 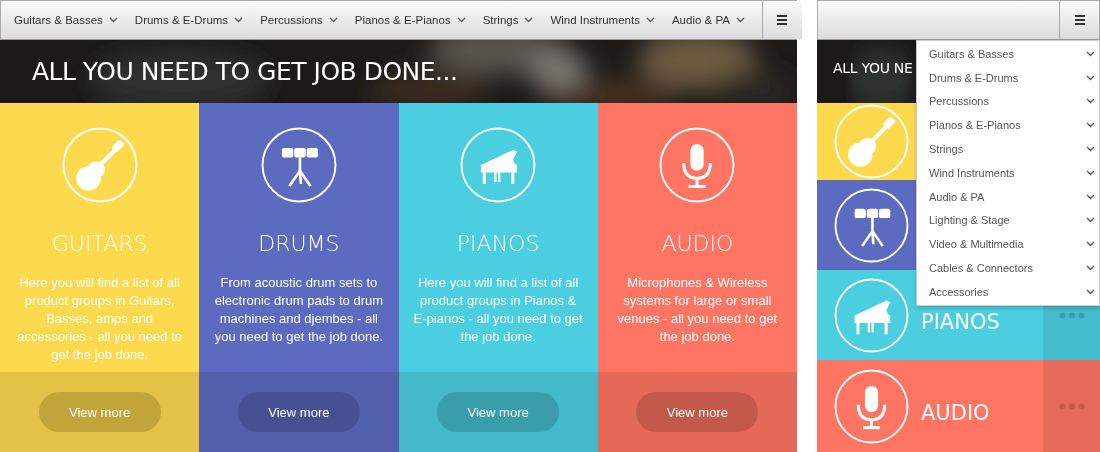 I want to click on menu-item: Cables & Connectors, so click(x=1008, y=268).